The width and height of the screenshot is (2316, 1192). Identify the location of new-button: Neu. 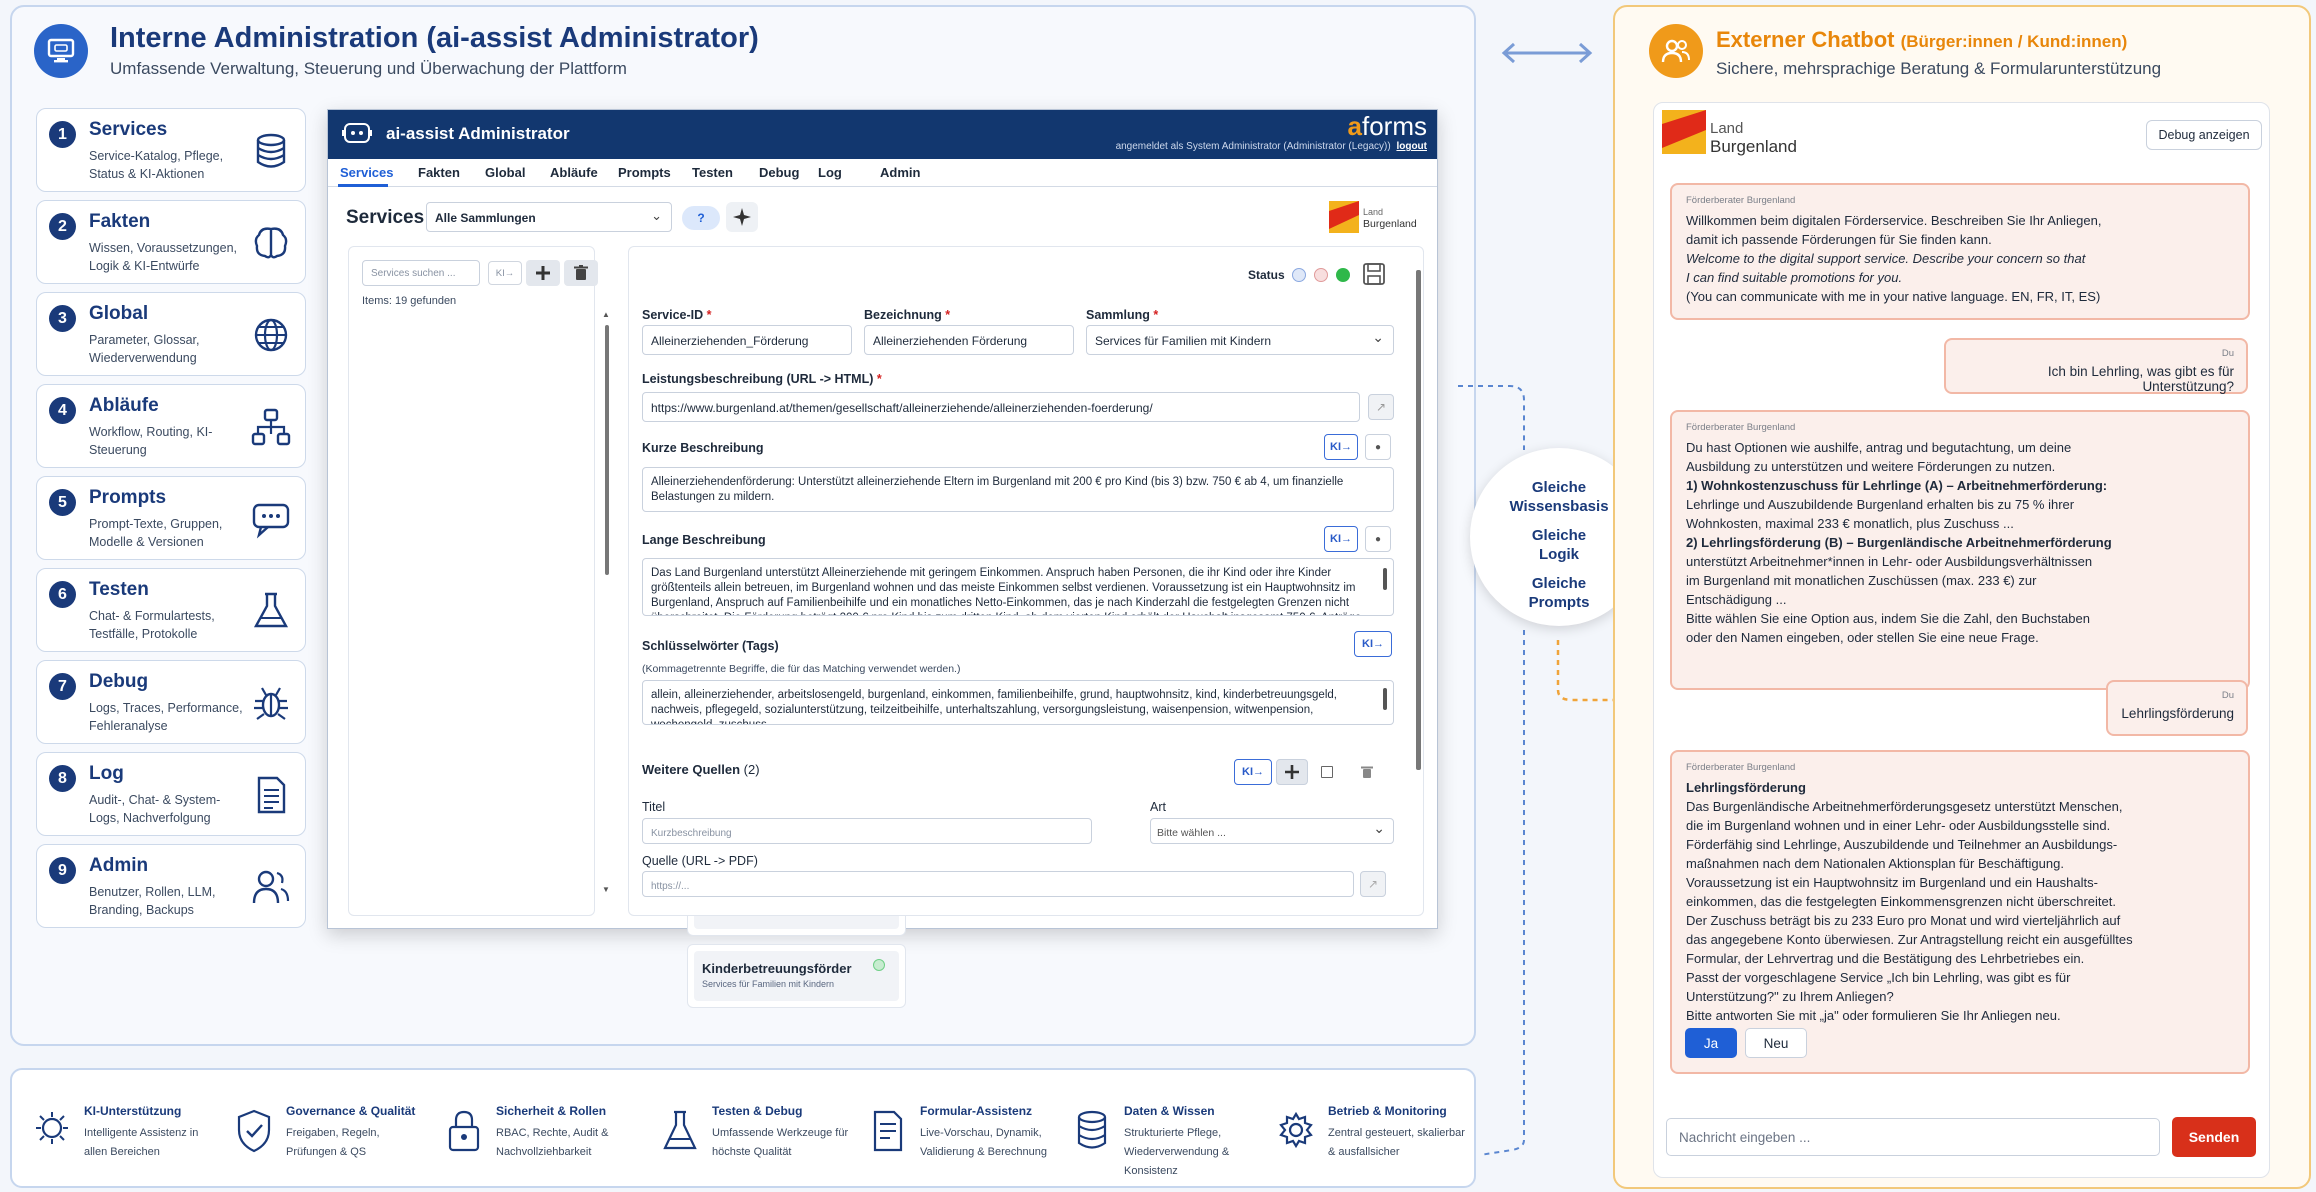
(1776, 1043).